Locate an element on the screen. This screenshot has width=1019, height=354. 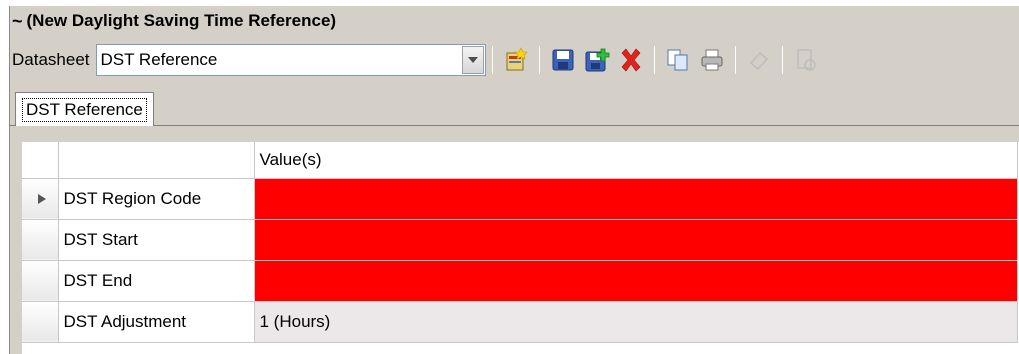
print-button is located at coordinates (712, 60).